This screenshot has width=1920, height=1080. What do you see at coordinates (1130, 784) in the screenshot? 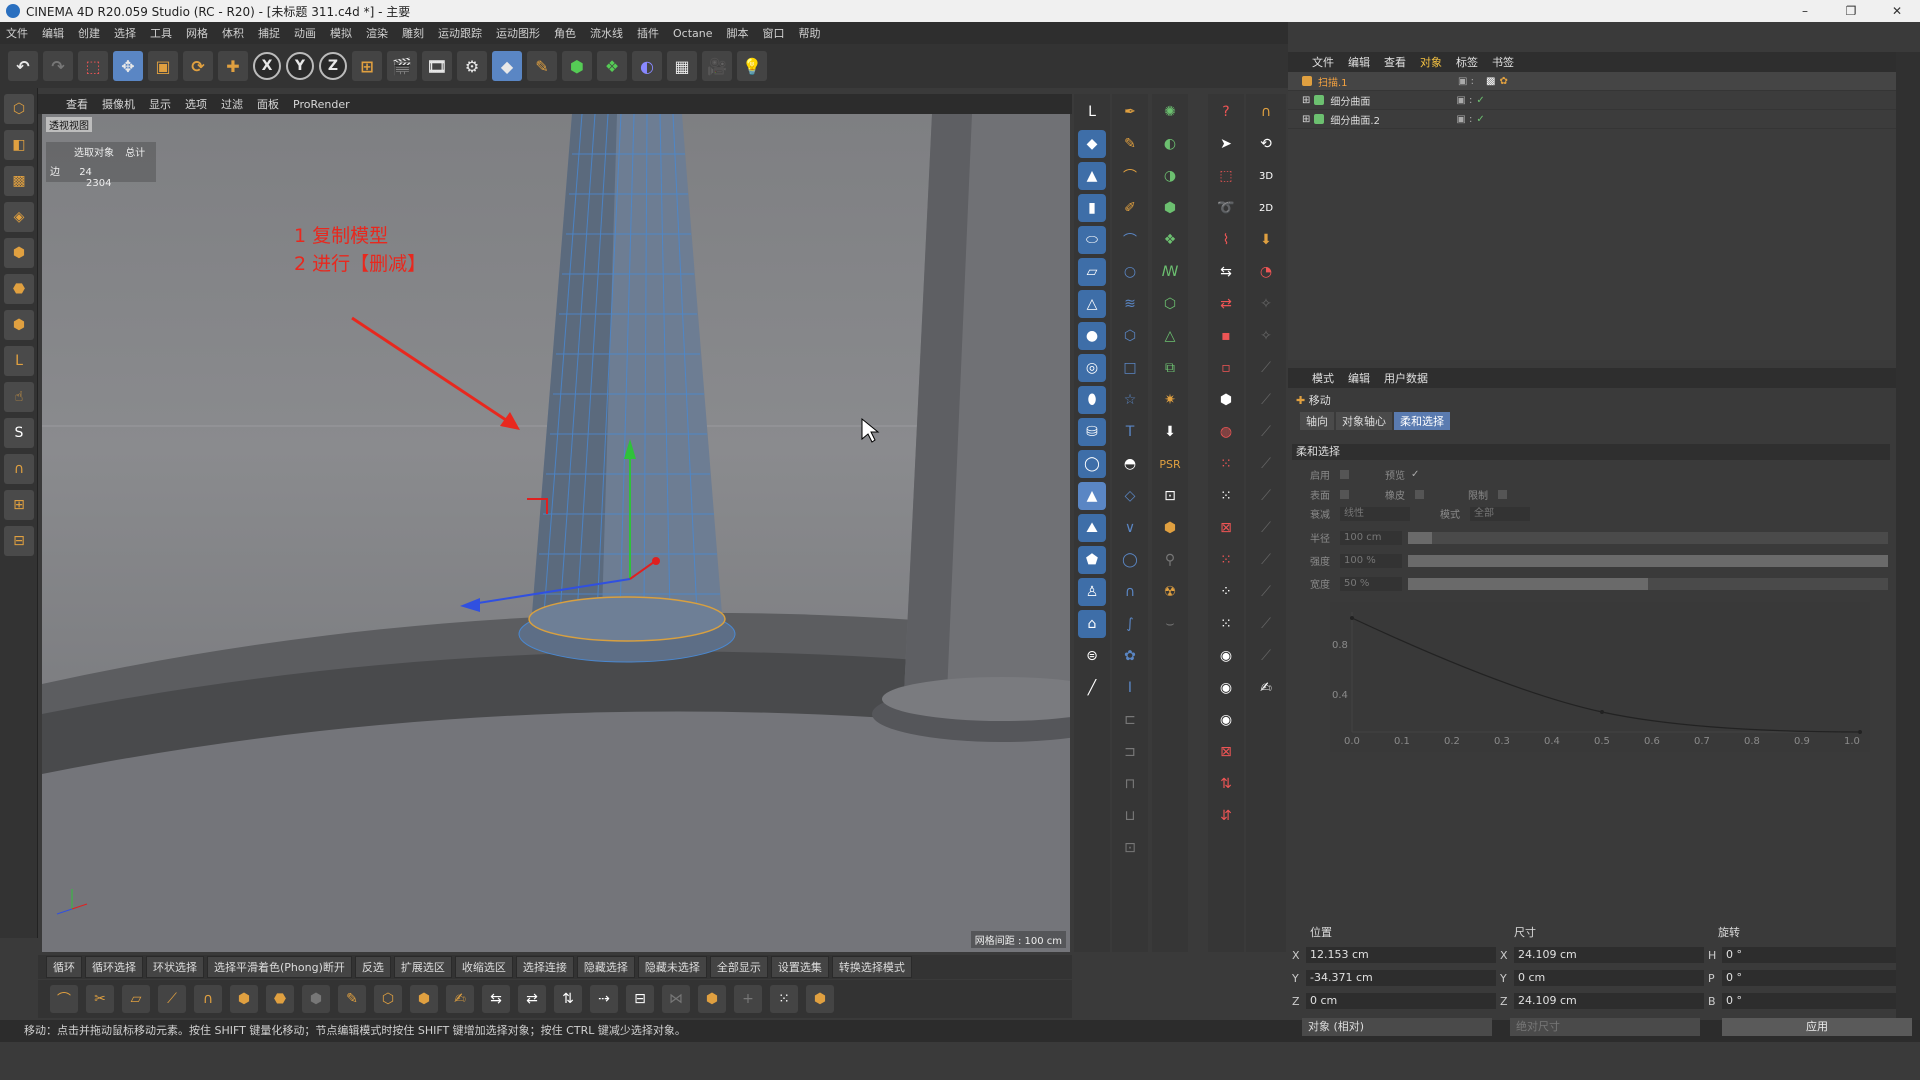
I see `spline-intersect-icon: ⊓` at bounding box center [1130, 784].